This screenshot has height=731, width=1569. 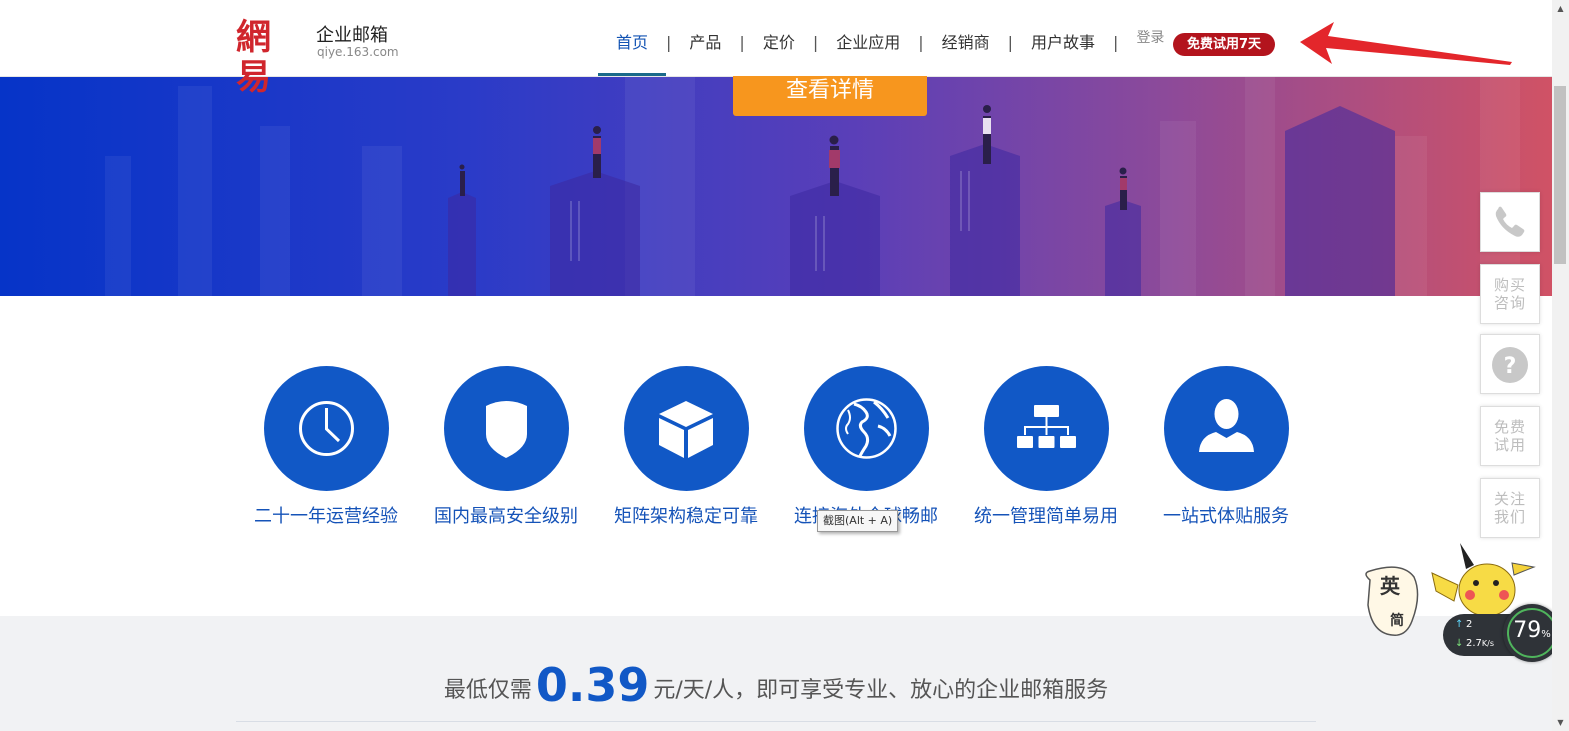 I want to click on help-button: ?, so click(x=1510, y=364).